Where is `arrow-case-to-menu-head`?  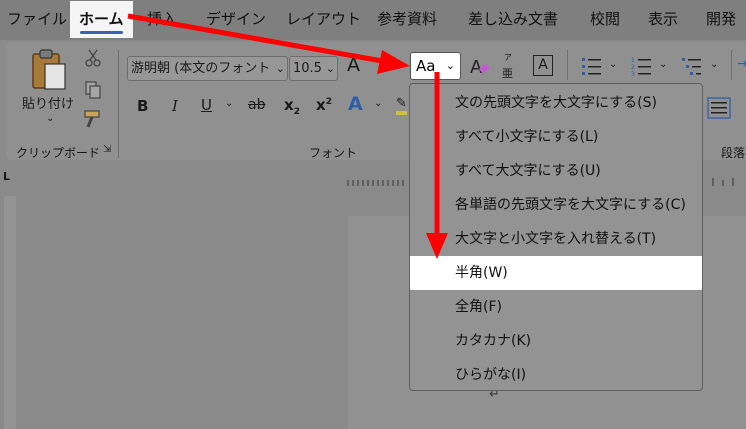 arrow-case-to-menu-head is located at coordinates (437, 246).